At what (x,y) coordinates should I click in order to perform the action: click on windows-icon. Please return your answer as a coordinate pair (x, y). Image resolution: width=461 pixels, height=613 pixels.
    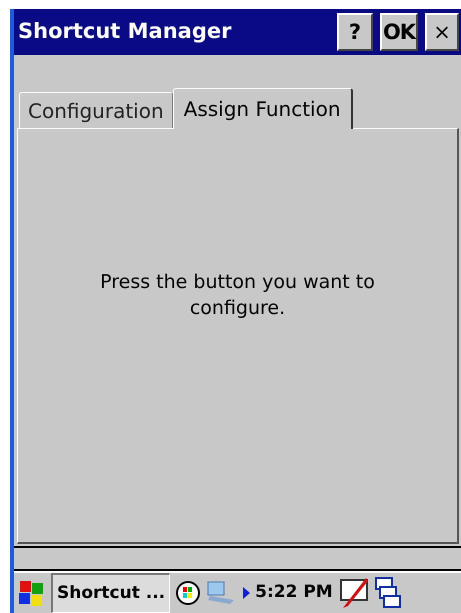
    Looking at the image, I should click on (387, 593).